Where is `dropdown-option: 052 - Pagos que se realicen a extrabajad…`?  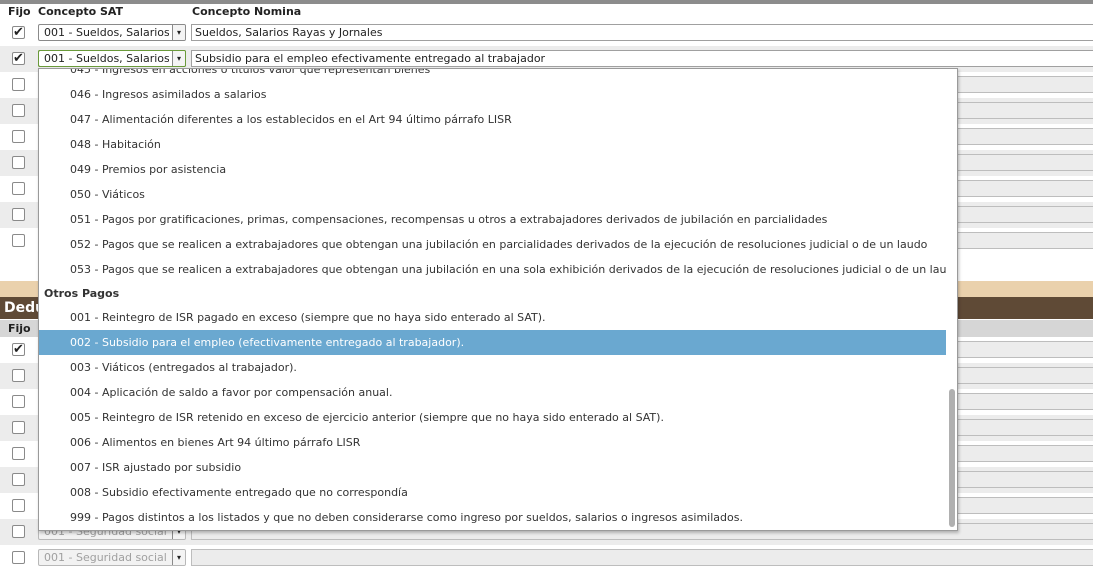 dropdown-option: 052 - Pagos que se realicen a extrabajad… is located at coordinates (492, 244).